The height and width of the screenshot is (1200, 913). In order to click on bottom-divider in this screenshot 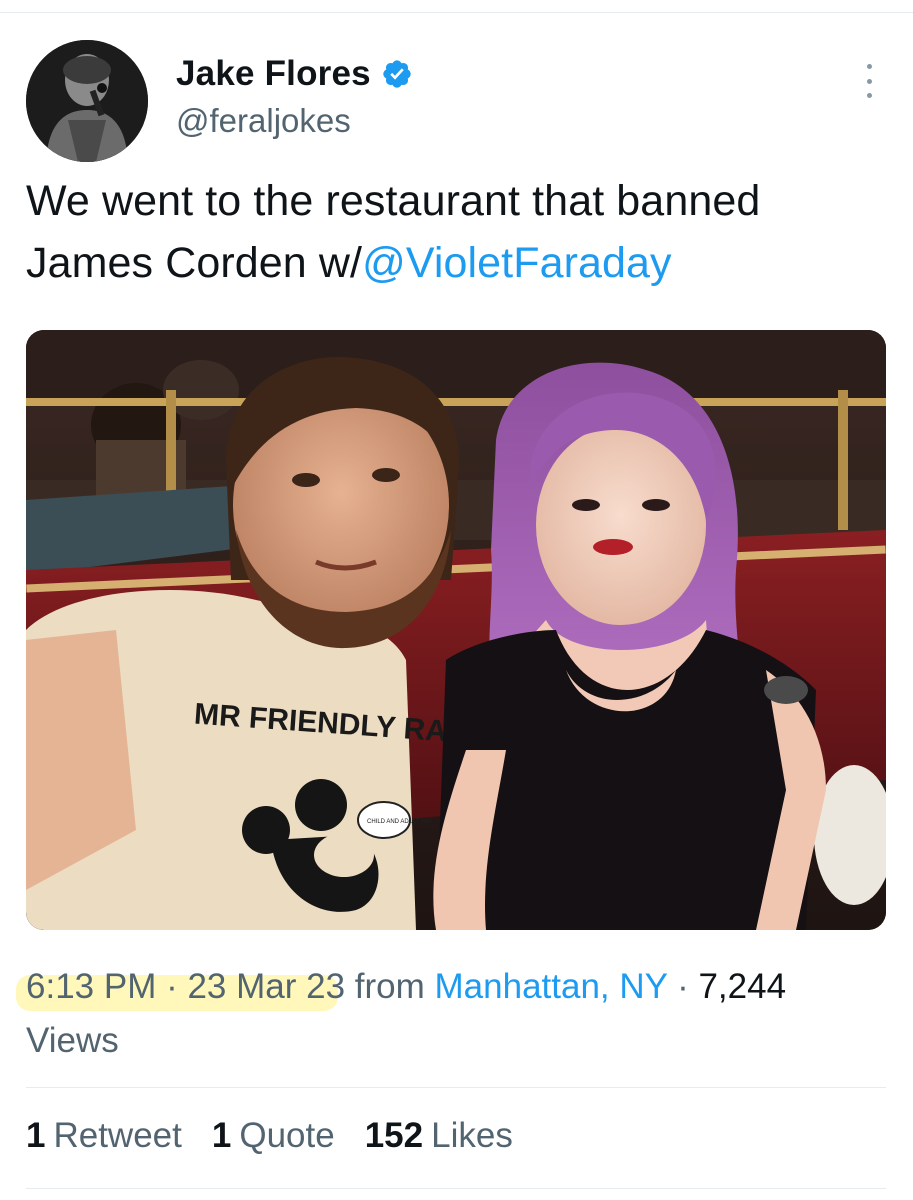, I will do `click(456, 1188)`.